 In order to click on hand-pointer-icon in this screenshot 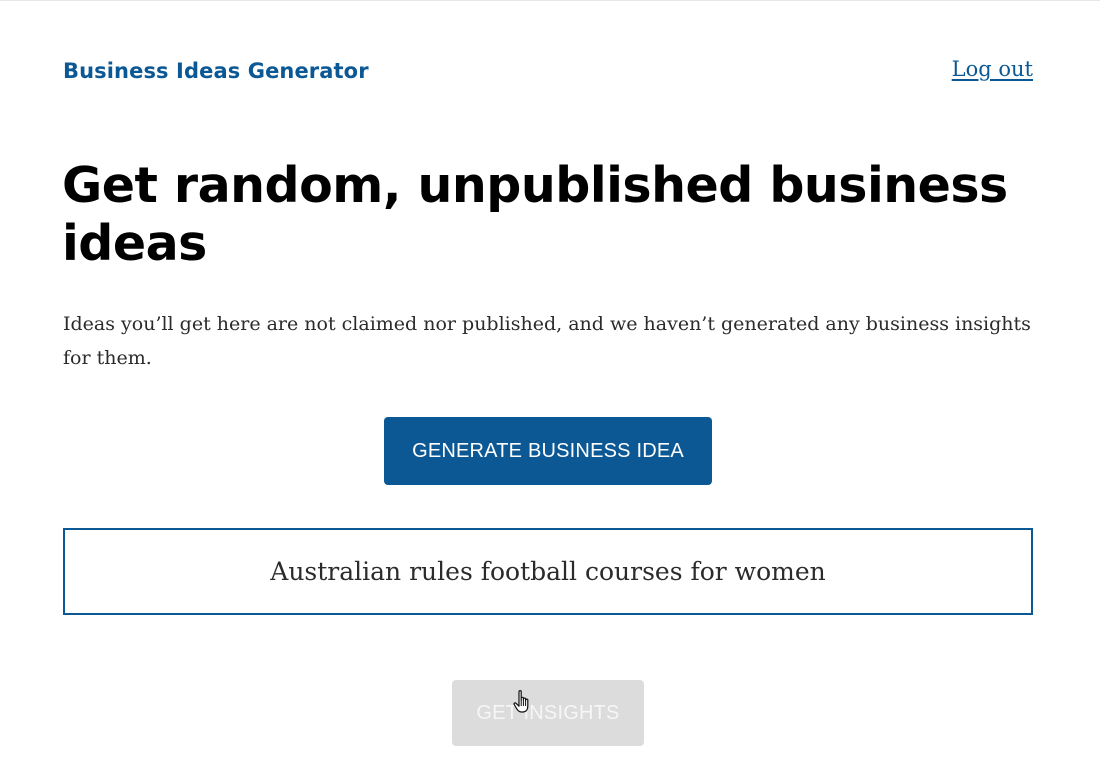, I will do `click(521, 701)`.